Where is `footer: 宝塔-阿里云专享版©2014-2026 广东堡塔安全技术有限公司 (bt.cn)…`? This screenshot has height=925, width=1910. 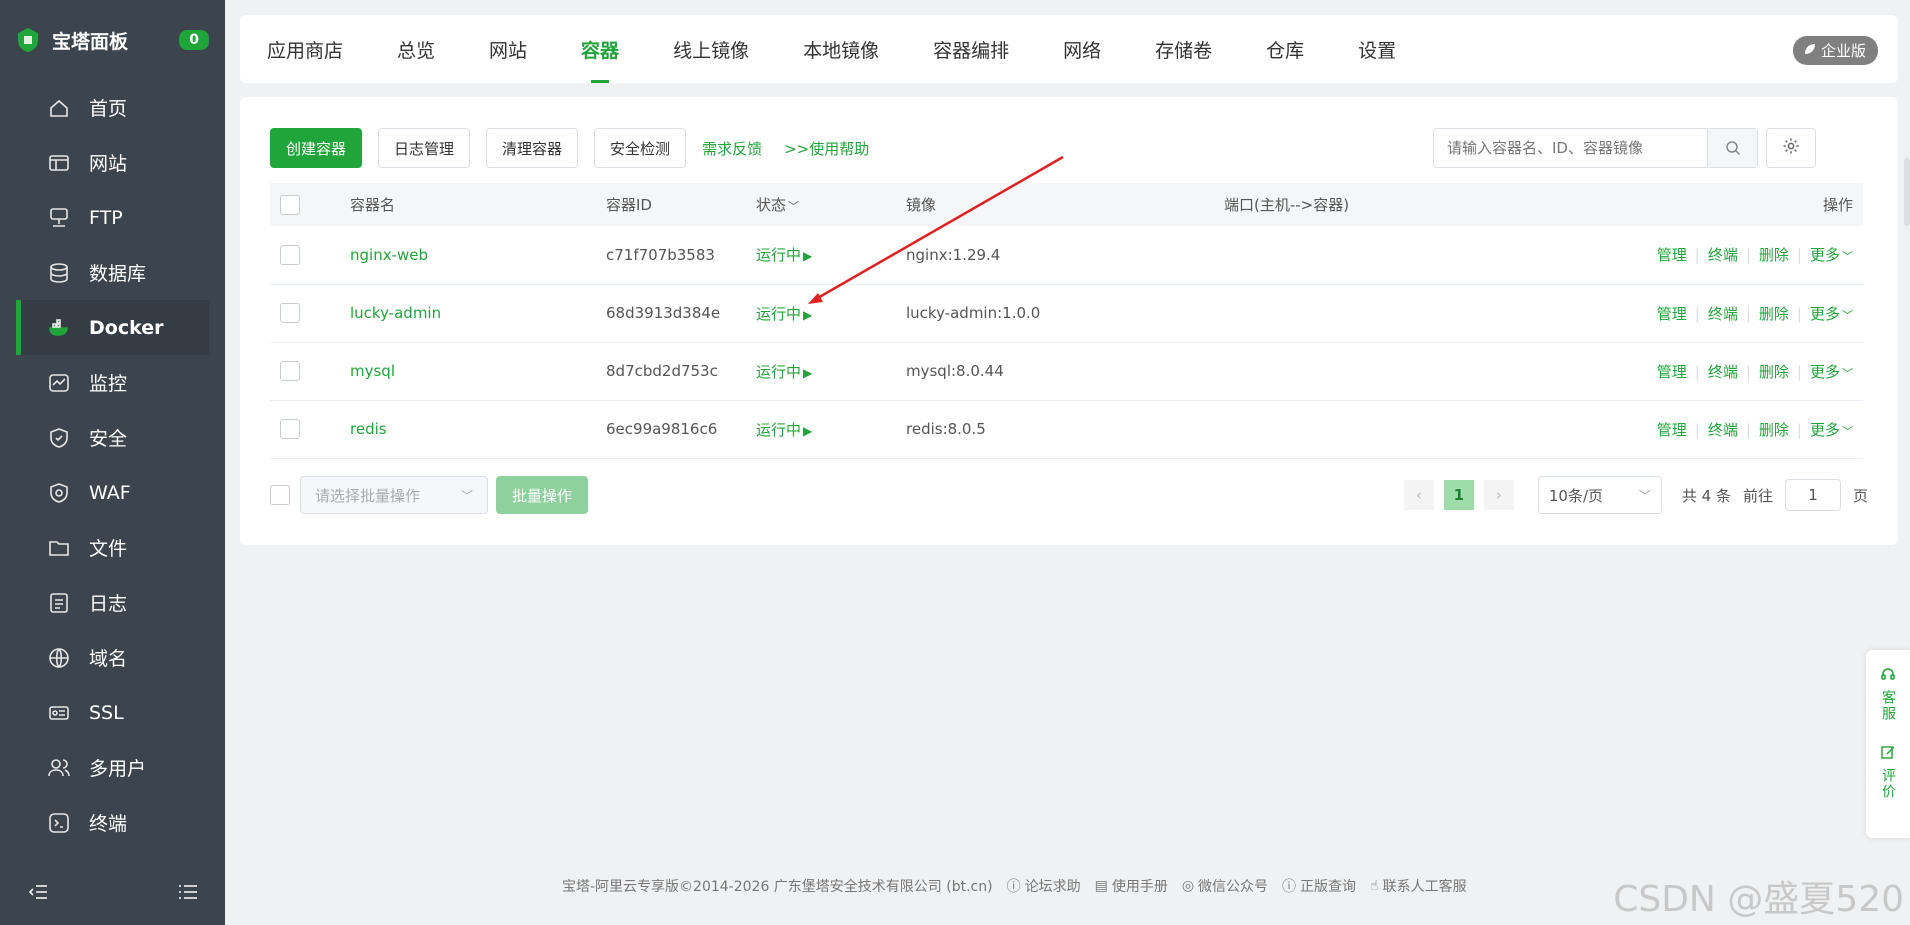
footer: 宝塔-阿里云专享版©2014-2026 广东堡塔安全技术有限公司 (bt.cn)… is located at coordinates (1014, 886).